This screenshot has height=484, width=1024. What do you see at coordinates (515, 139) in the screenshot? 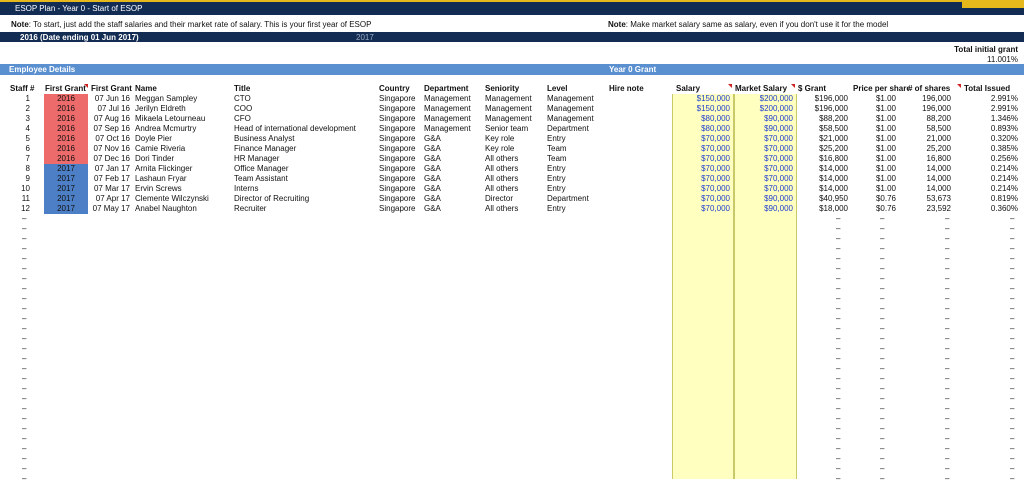
I see `cell-seniority: Key role` at bounding box center [515, 139].